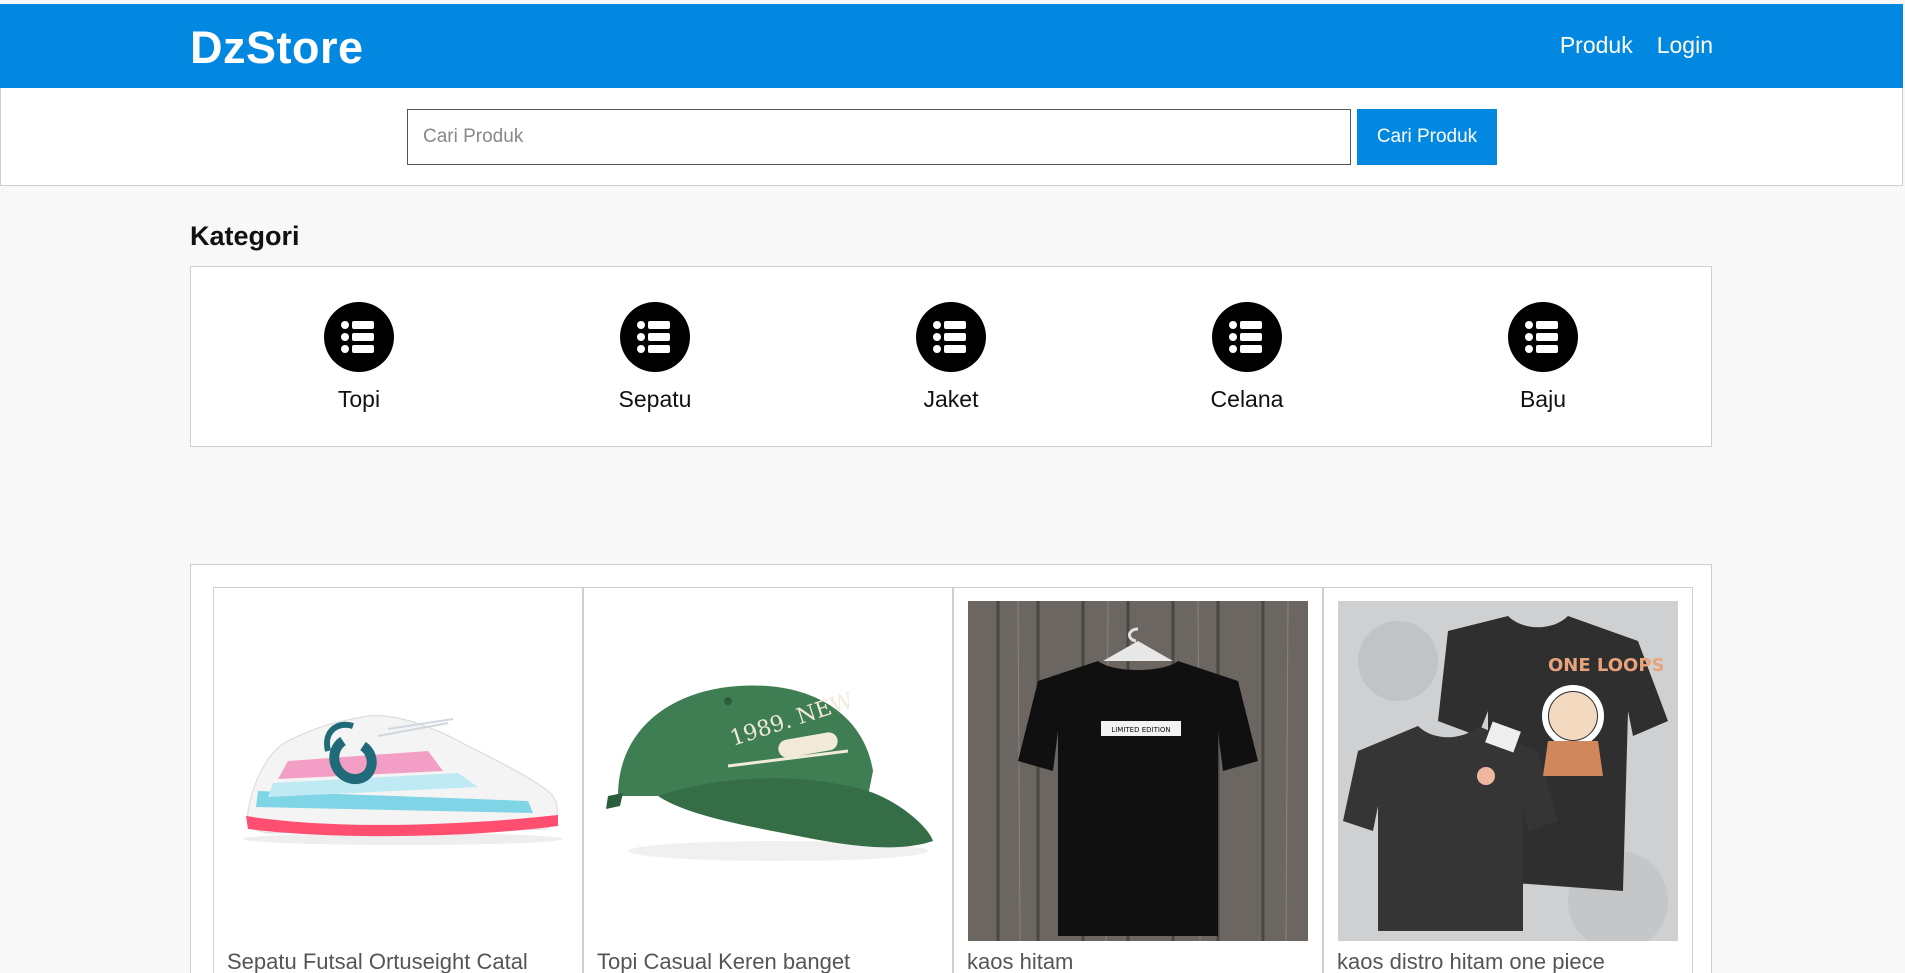 The image size is (1905, 973). I want to click on navbar: DzStore Produk Login, so click(951, 46).